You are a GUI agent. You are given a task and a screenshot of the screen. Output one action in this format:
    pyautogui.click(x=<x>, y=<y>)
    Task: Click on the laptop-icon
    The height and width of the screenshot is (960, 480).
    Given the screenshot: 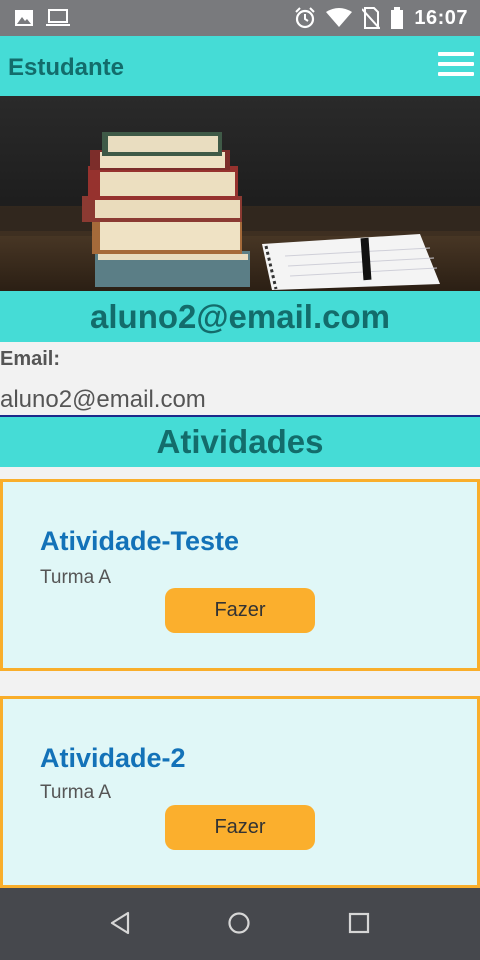 What is the action you would take?
    pyautogui.click(x=58, y=17)
    